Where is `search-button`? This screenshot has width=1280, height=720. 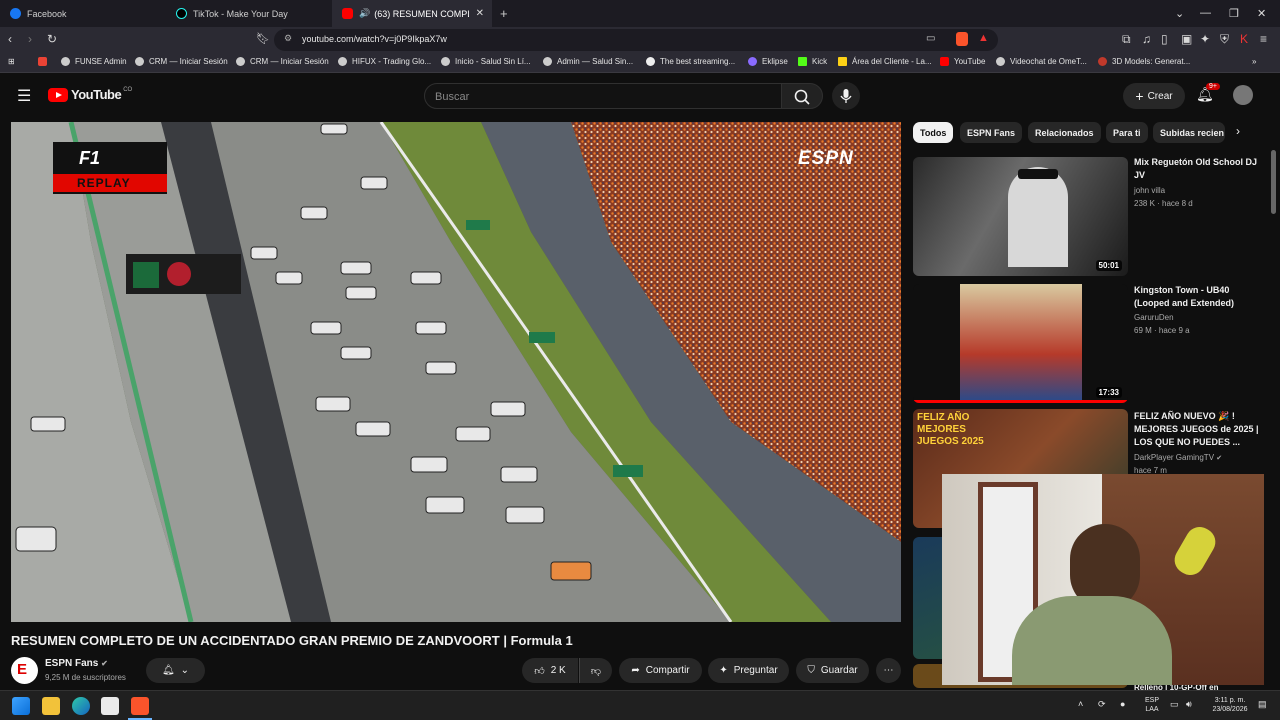 search-button is located at coordinates (802, 96).